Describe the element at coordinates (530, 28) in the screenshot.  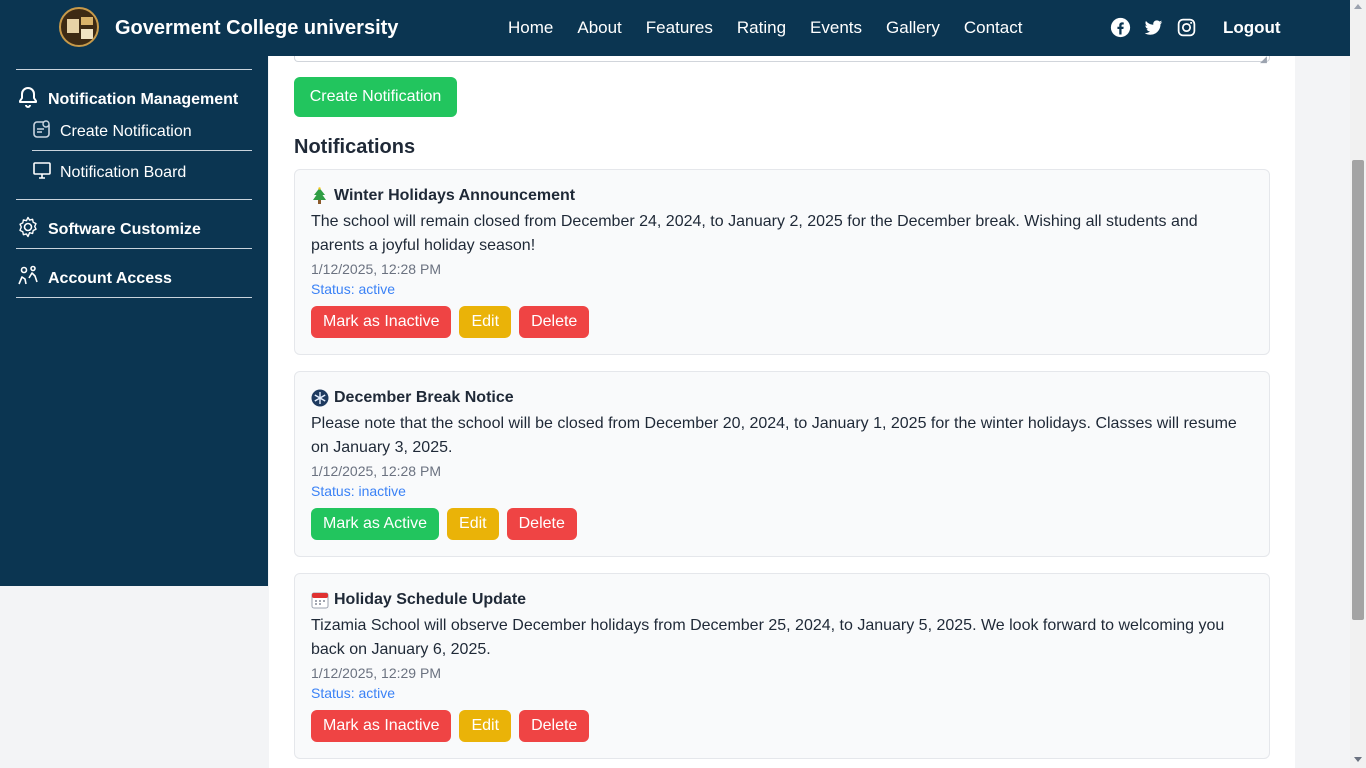
I see `nav-home: Home` at that location.